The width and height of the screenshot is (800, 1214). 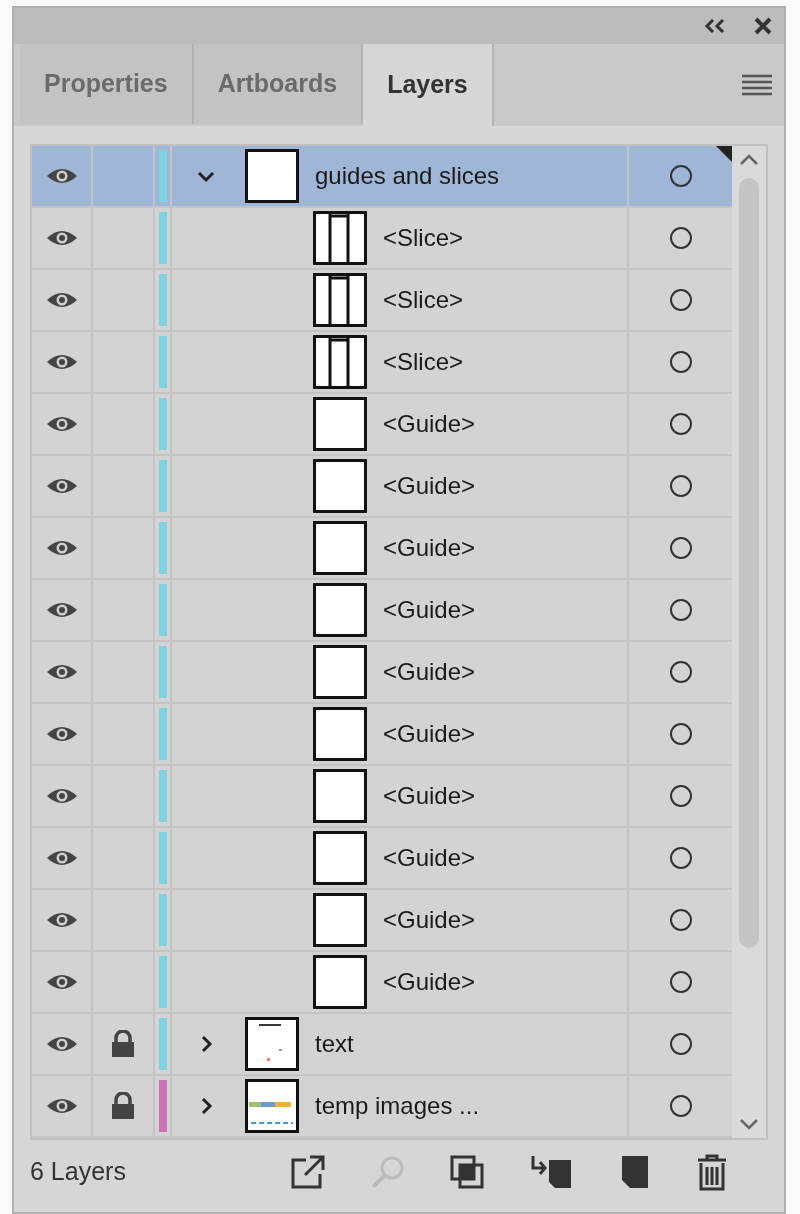 I want to click on trash-icon, so click(x=711, y=1172).